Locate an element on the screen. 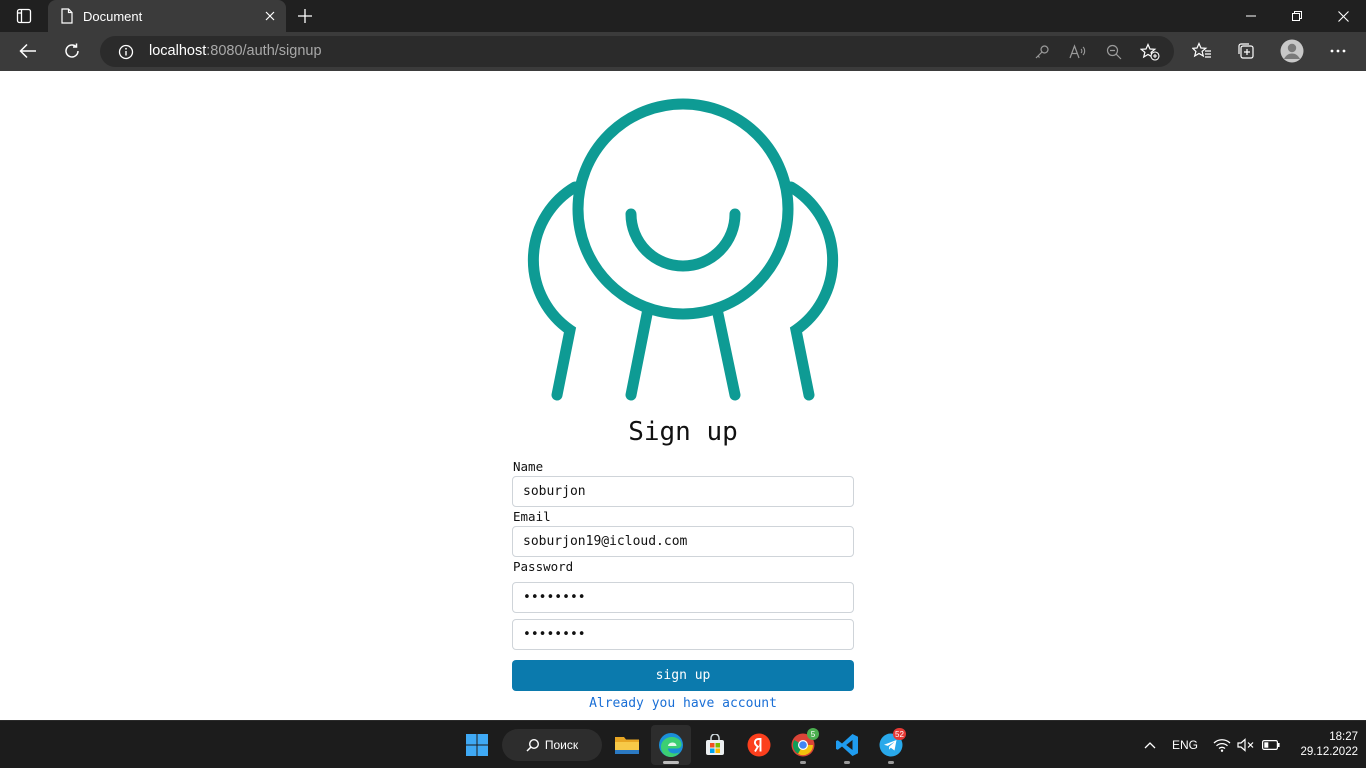 This screenshot has height=769, width=1366. collections-button is located at coordinates (1246, 51).